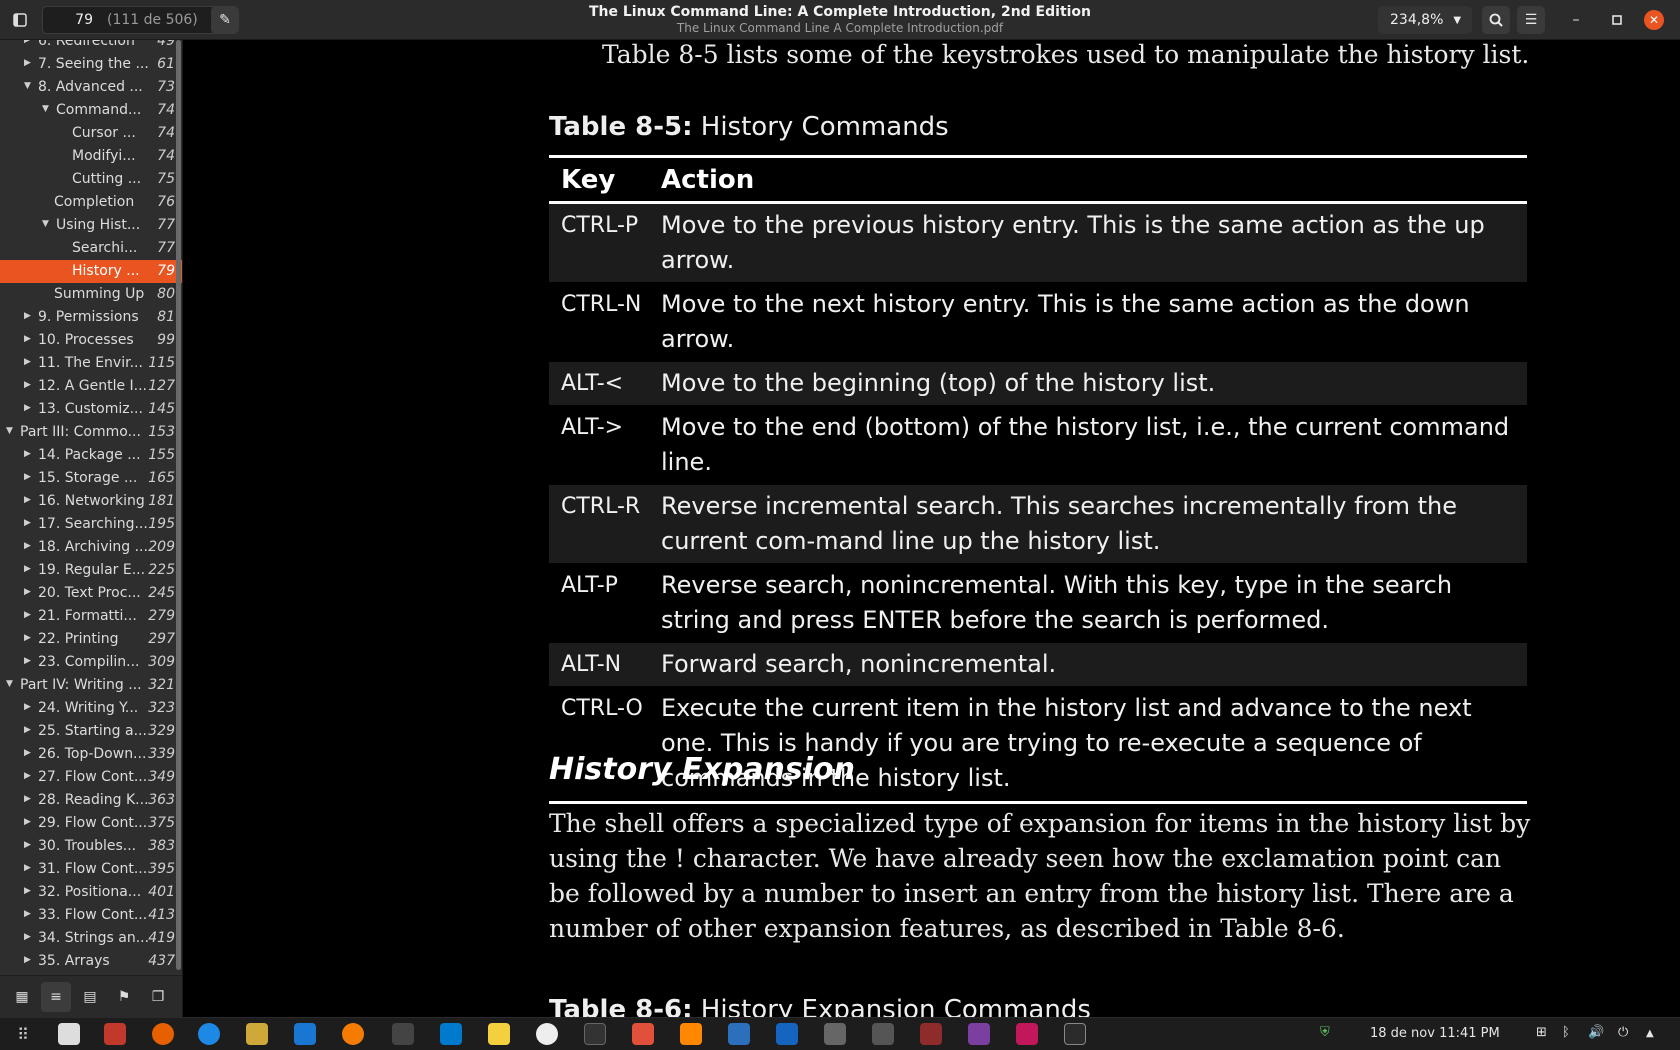  What do you see at coordinates (124, 997) in the screenshot?
I see `bookmark-icon: ⚑` at bounding box center [124, 997].